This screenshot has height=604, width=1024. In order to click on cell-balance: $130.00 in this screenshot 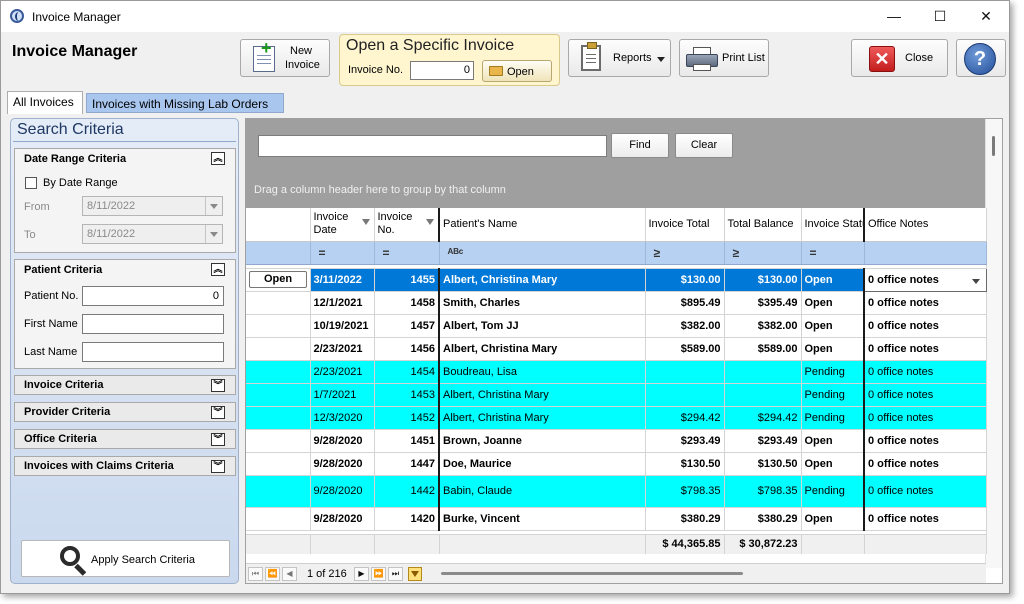, I will do `click(763, 280)`.